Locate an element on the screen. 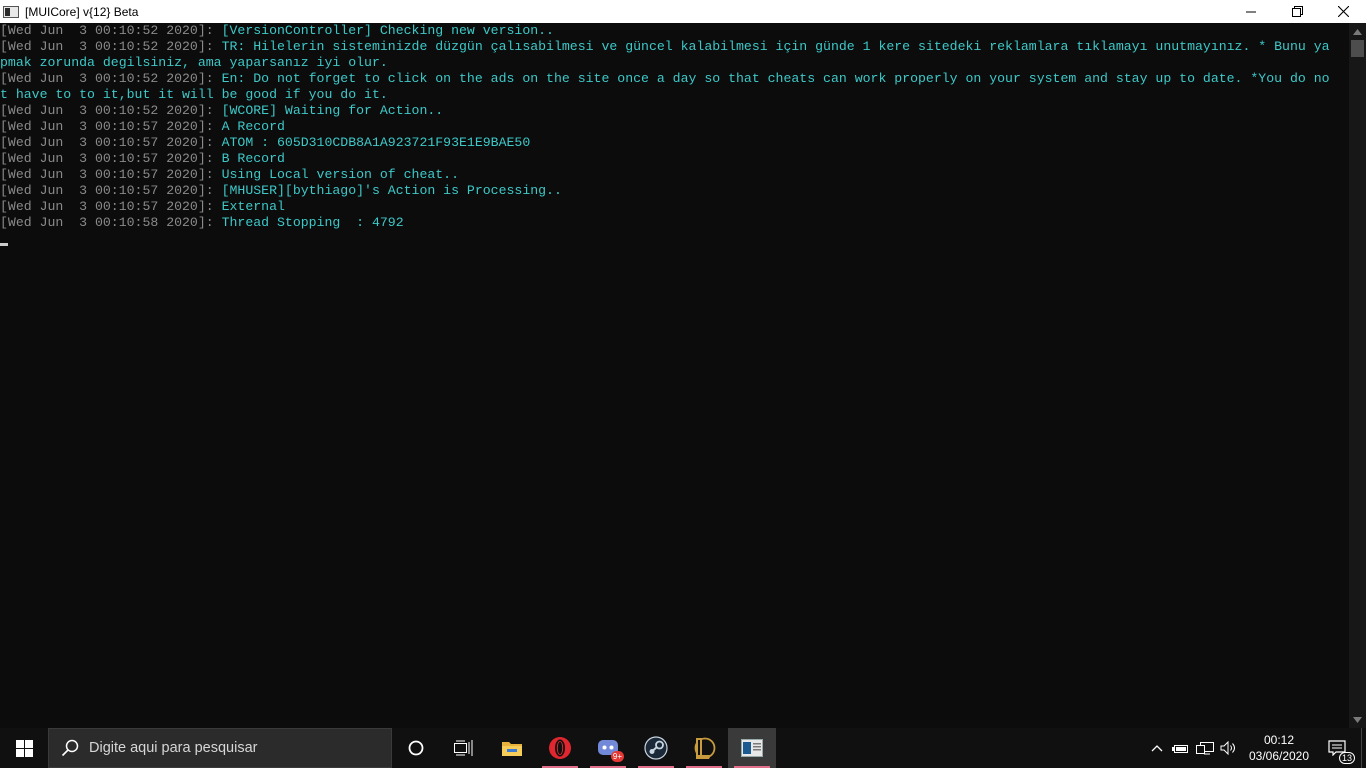  volume-button is located at coordinates (1229, 748).